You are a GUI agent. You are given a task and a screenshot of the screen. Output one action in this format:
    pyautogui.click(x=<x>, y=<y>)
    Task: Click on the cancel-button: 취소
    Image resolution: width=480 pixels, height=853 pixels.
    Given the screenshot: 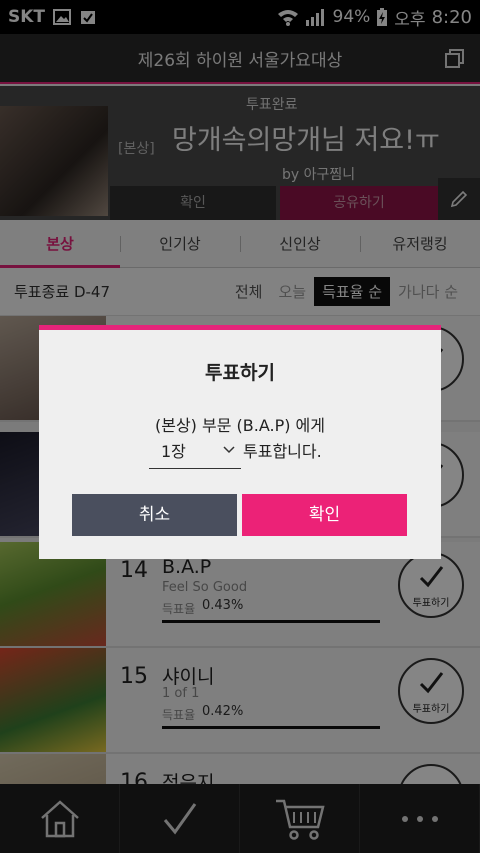 What is the action you would take?
    pyautogui.click(x=154, y=515)
    